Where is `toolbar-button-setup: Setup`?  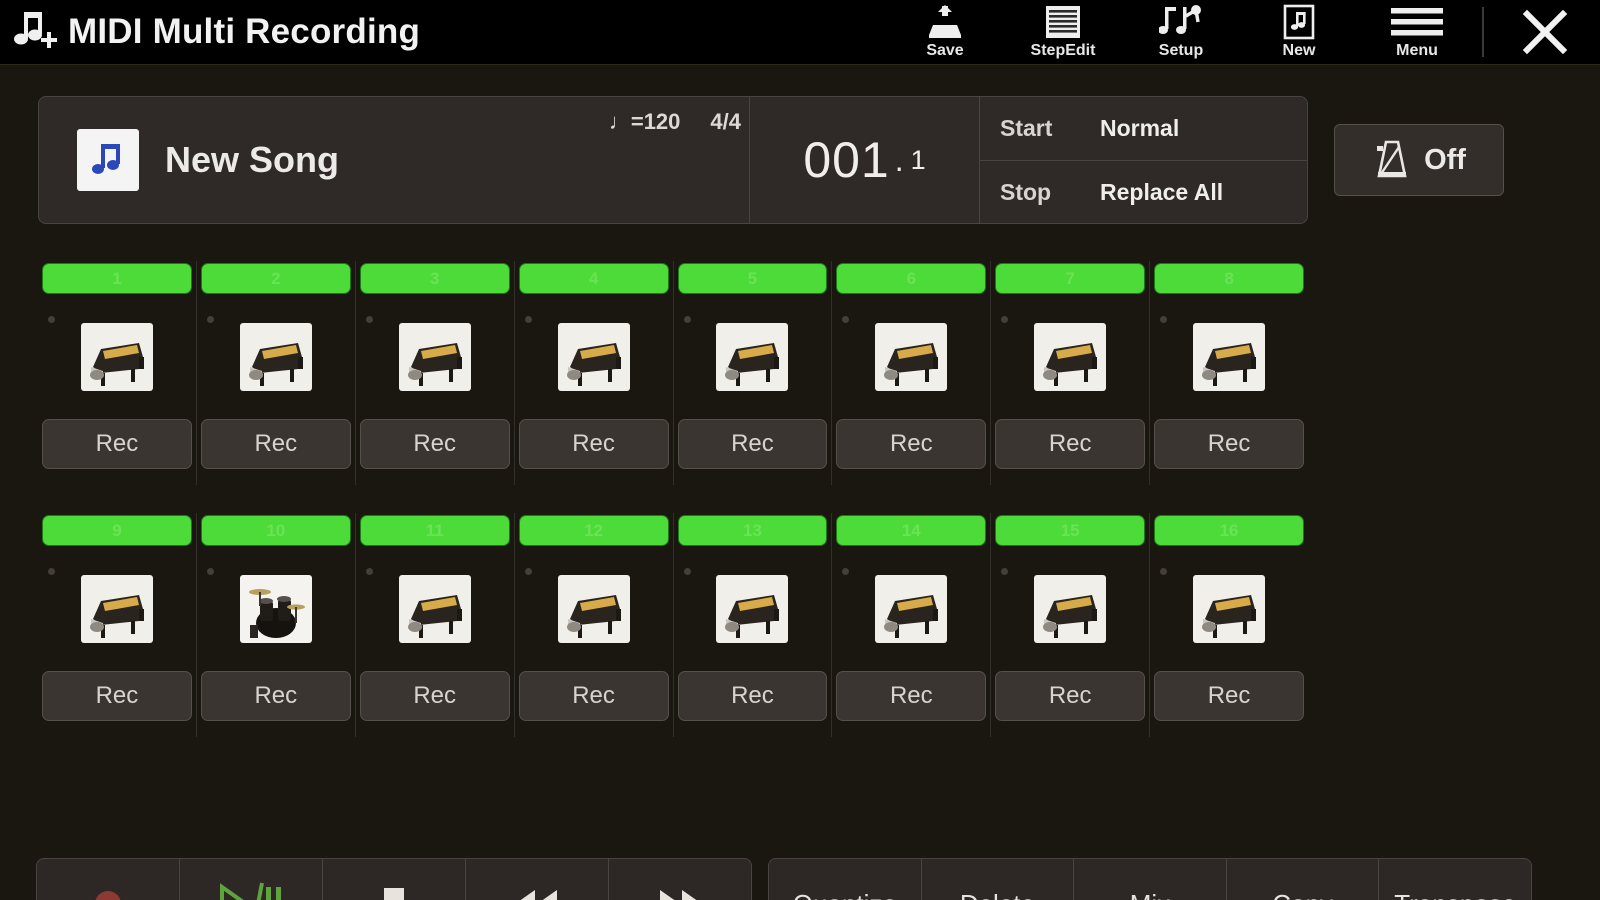
toolbar-button-setup: Setup is located at coordinates (1181, 32).